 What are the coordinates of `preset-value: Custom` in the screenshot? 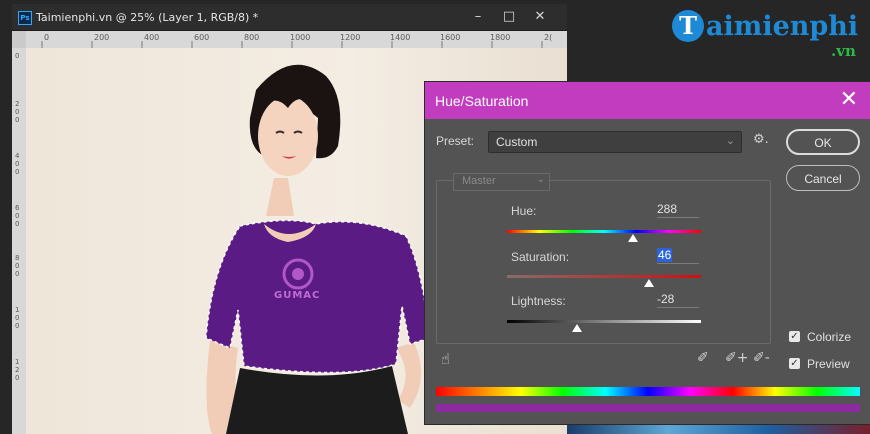 It's located at (517, 142).